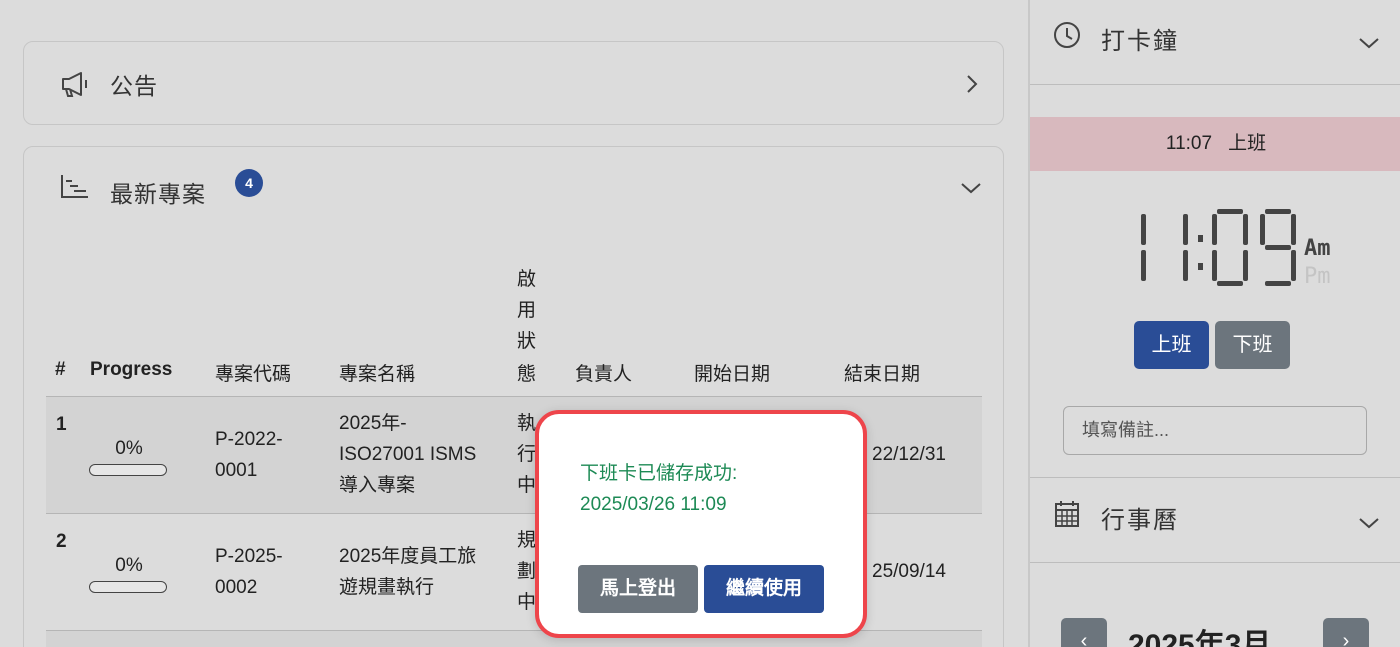 The image size is (1400, 647). What do you see at coordinates (764, 589) in the screenshot?
I see `continue-button: 繼續使用` at bounding box center [764, 589].